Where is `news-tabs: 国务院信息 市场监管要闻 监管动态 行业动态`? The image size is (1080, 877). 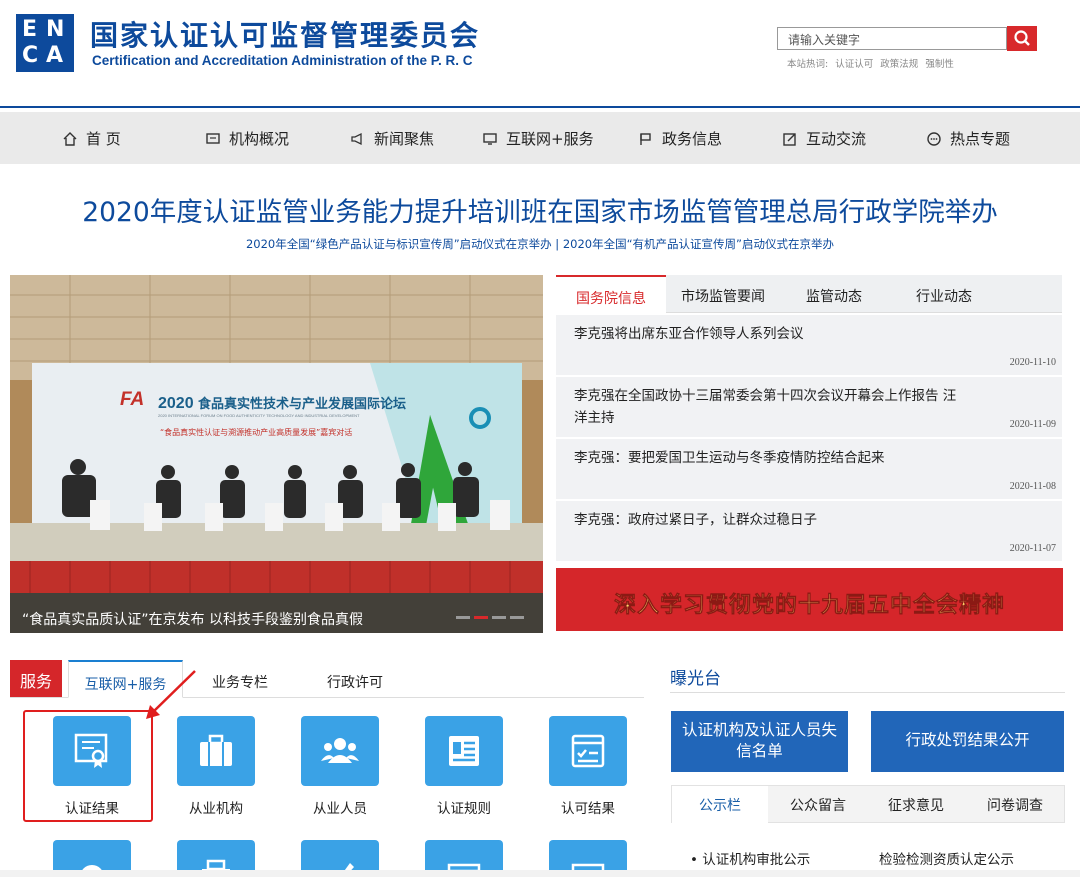 news-tabs: 国务院信息 市场监管要闻 监管动态 行业动态 is located at coordinates (809, 294).